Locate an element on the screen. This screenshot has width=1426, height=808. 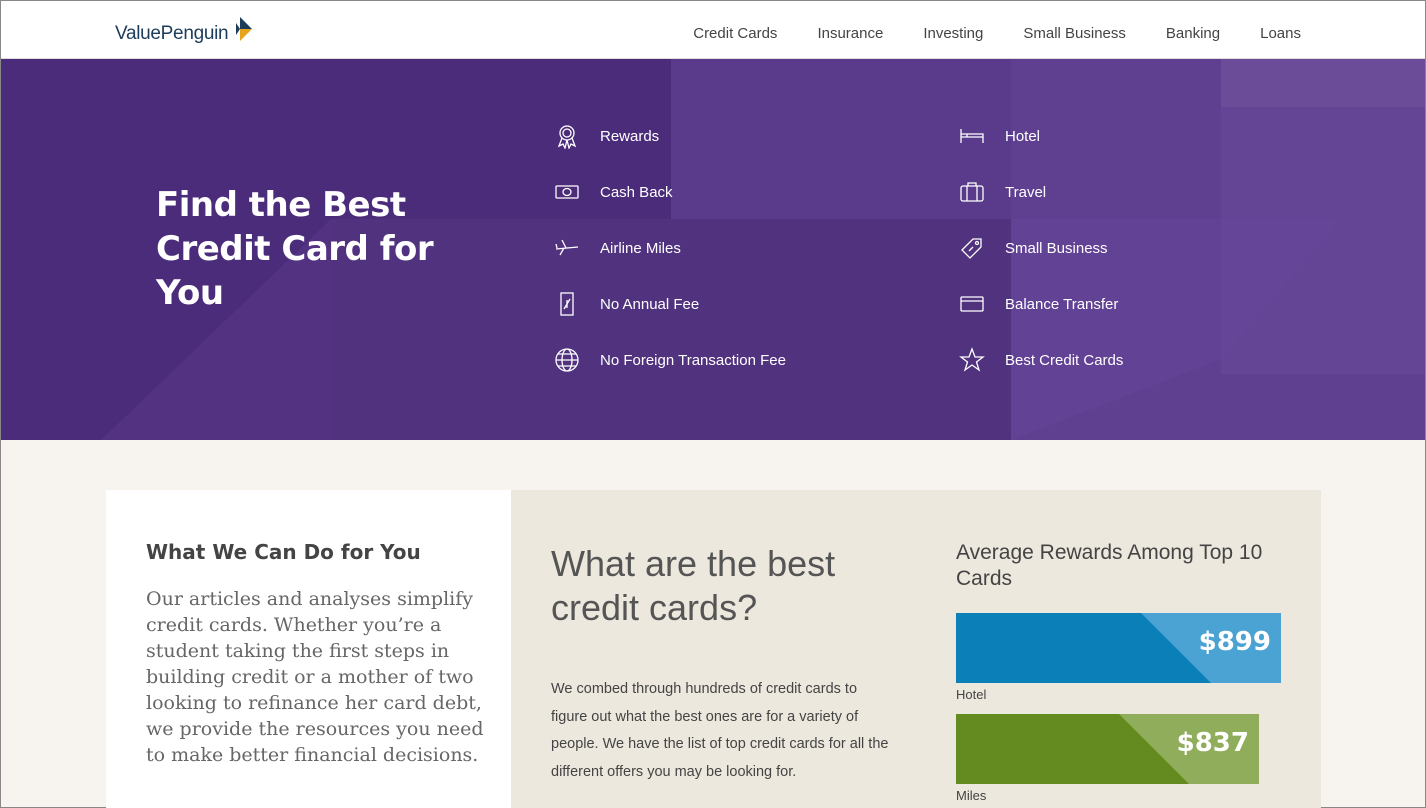
bar-label: Hotel is located at coordinates (971, 694).